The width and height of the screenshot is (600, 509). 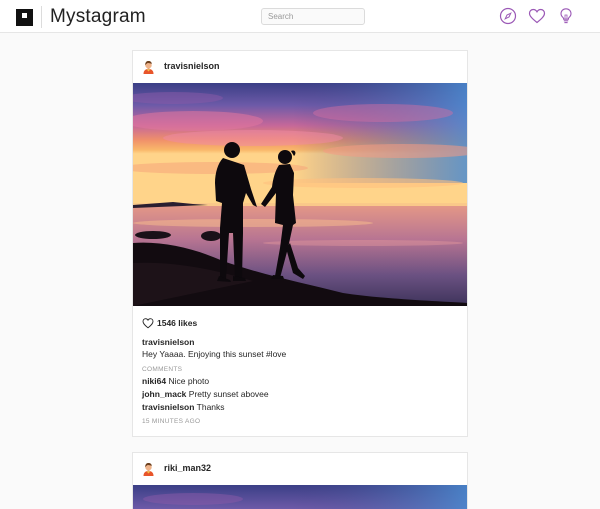 What do you see at coordinates (228, 394) in the screenshot?
I see `comment-text: Pretty sunset abovee` at bounding box center [228, 394].